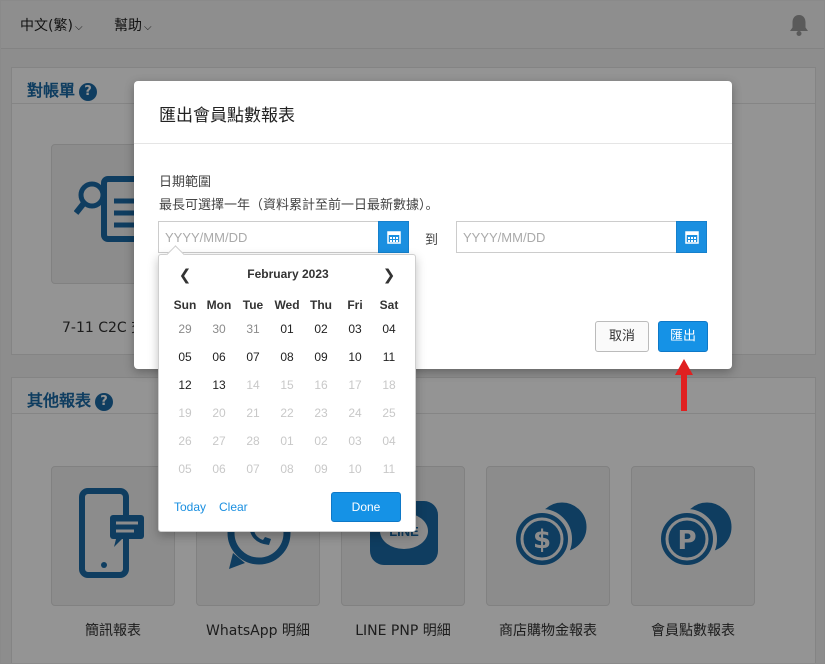  Describe the element at coordinates (185, 385) in the screenshot. I see `calendar-day: 12` at that location.